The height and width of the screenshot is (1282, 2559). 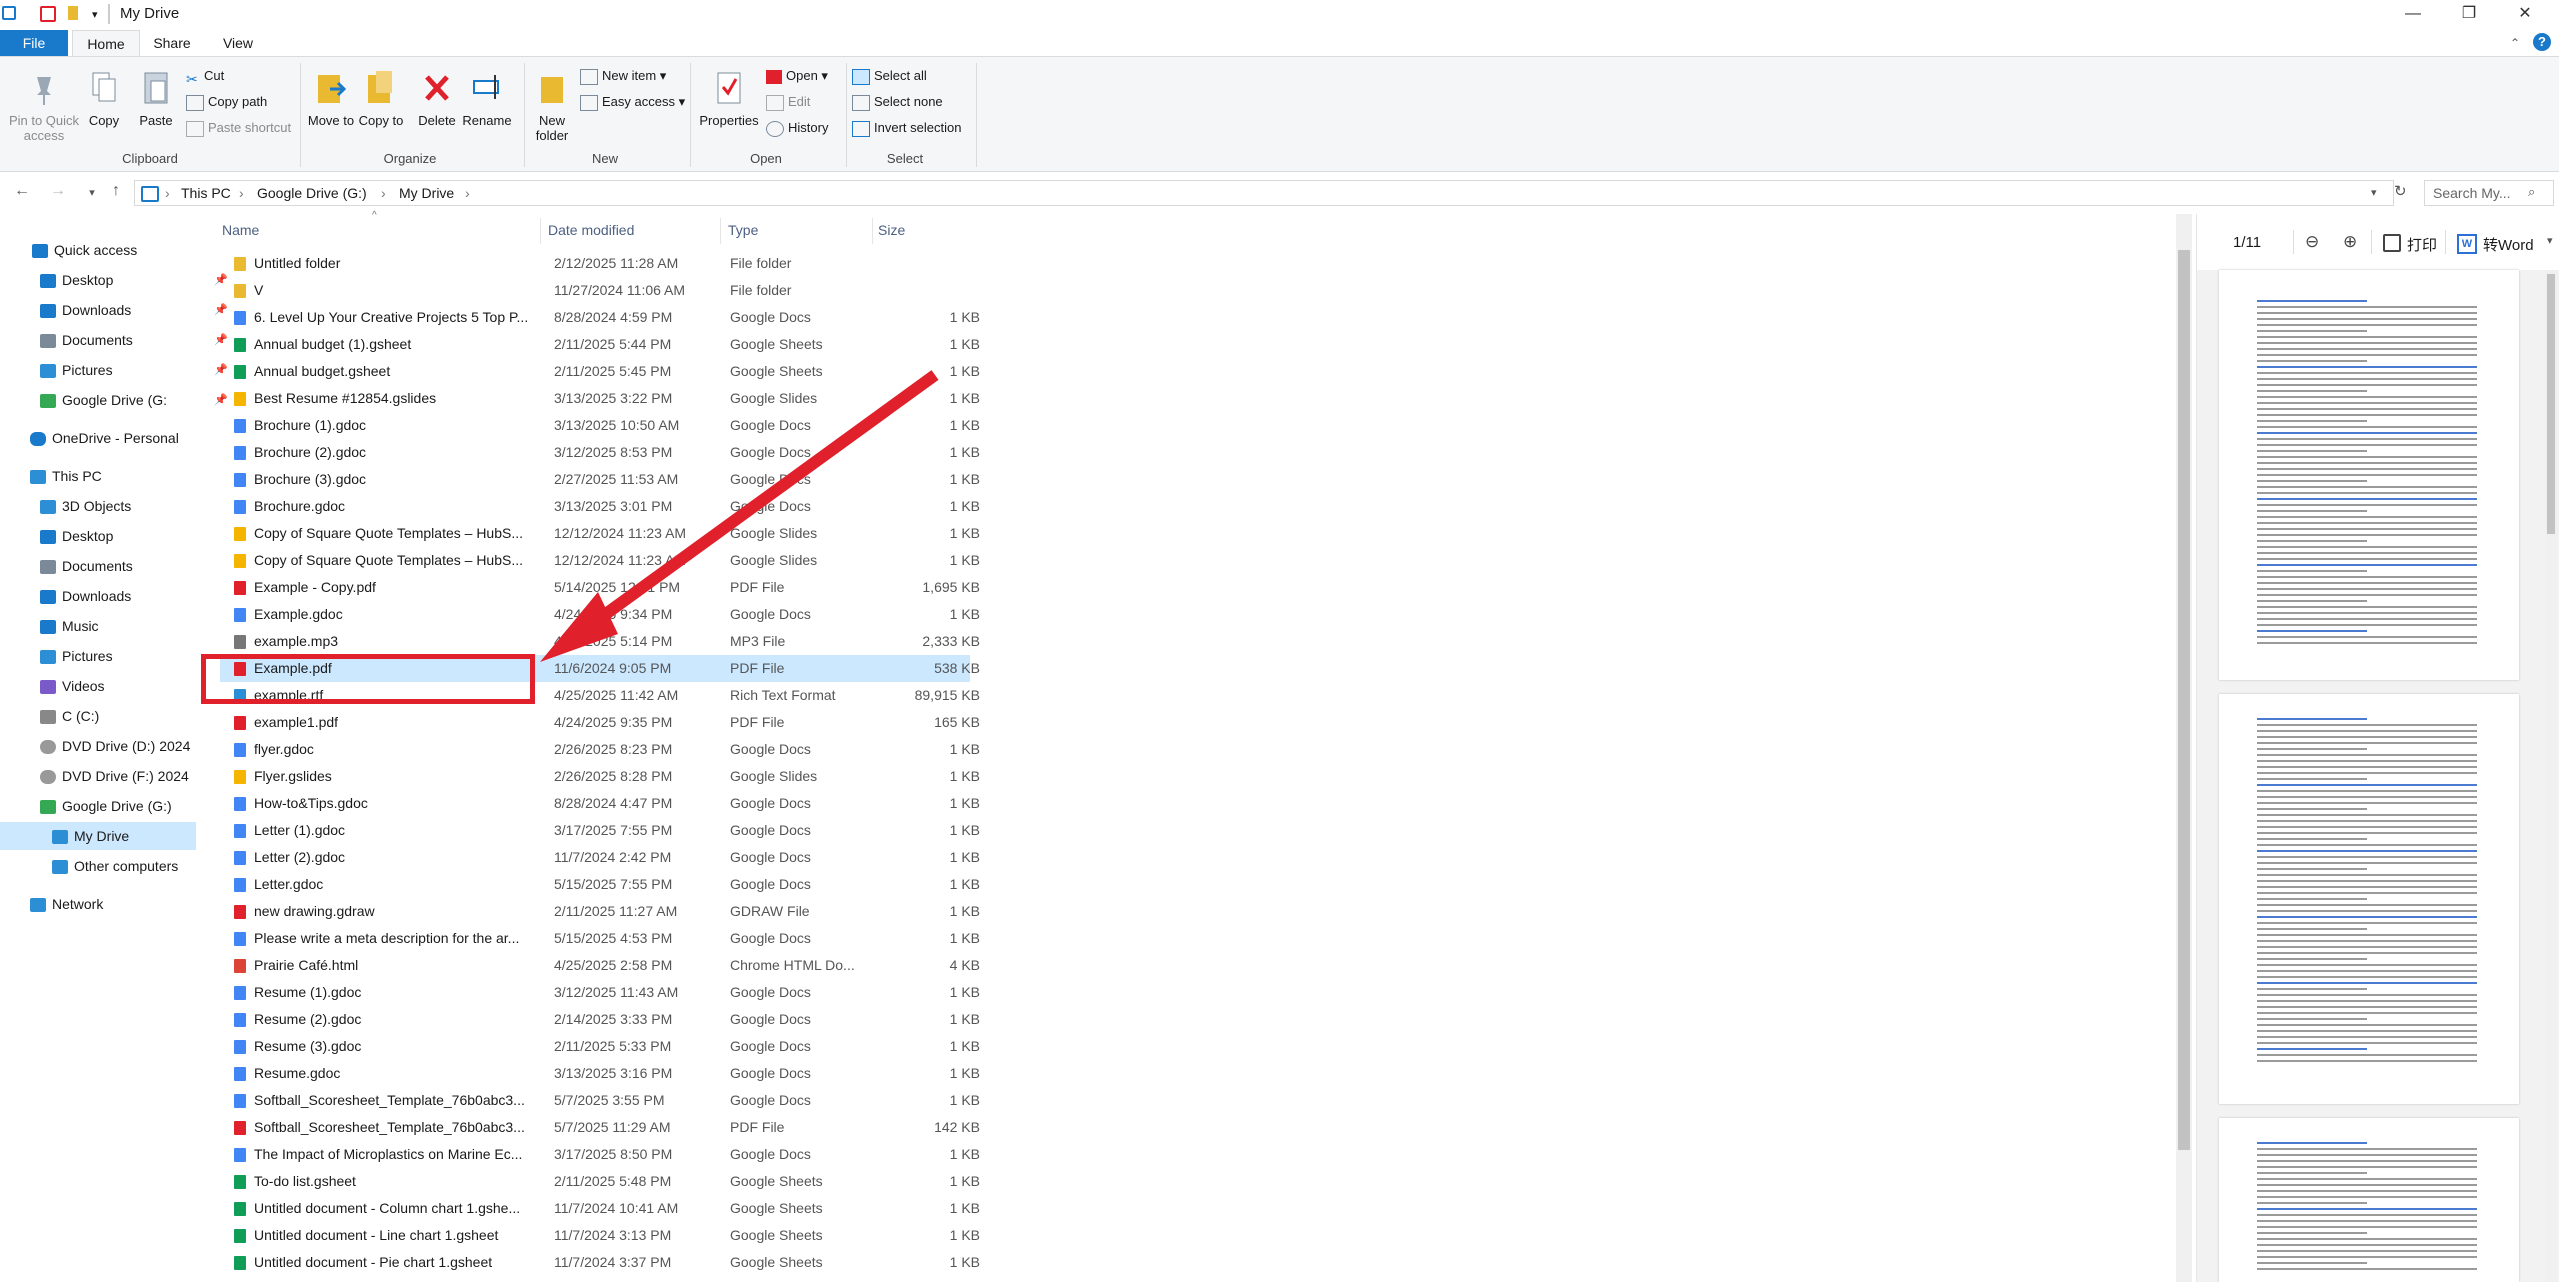 I want to click on annotation-arrow, so click(x=739, y=516).